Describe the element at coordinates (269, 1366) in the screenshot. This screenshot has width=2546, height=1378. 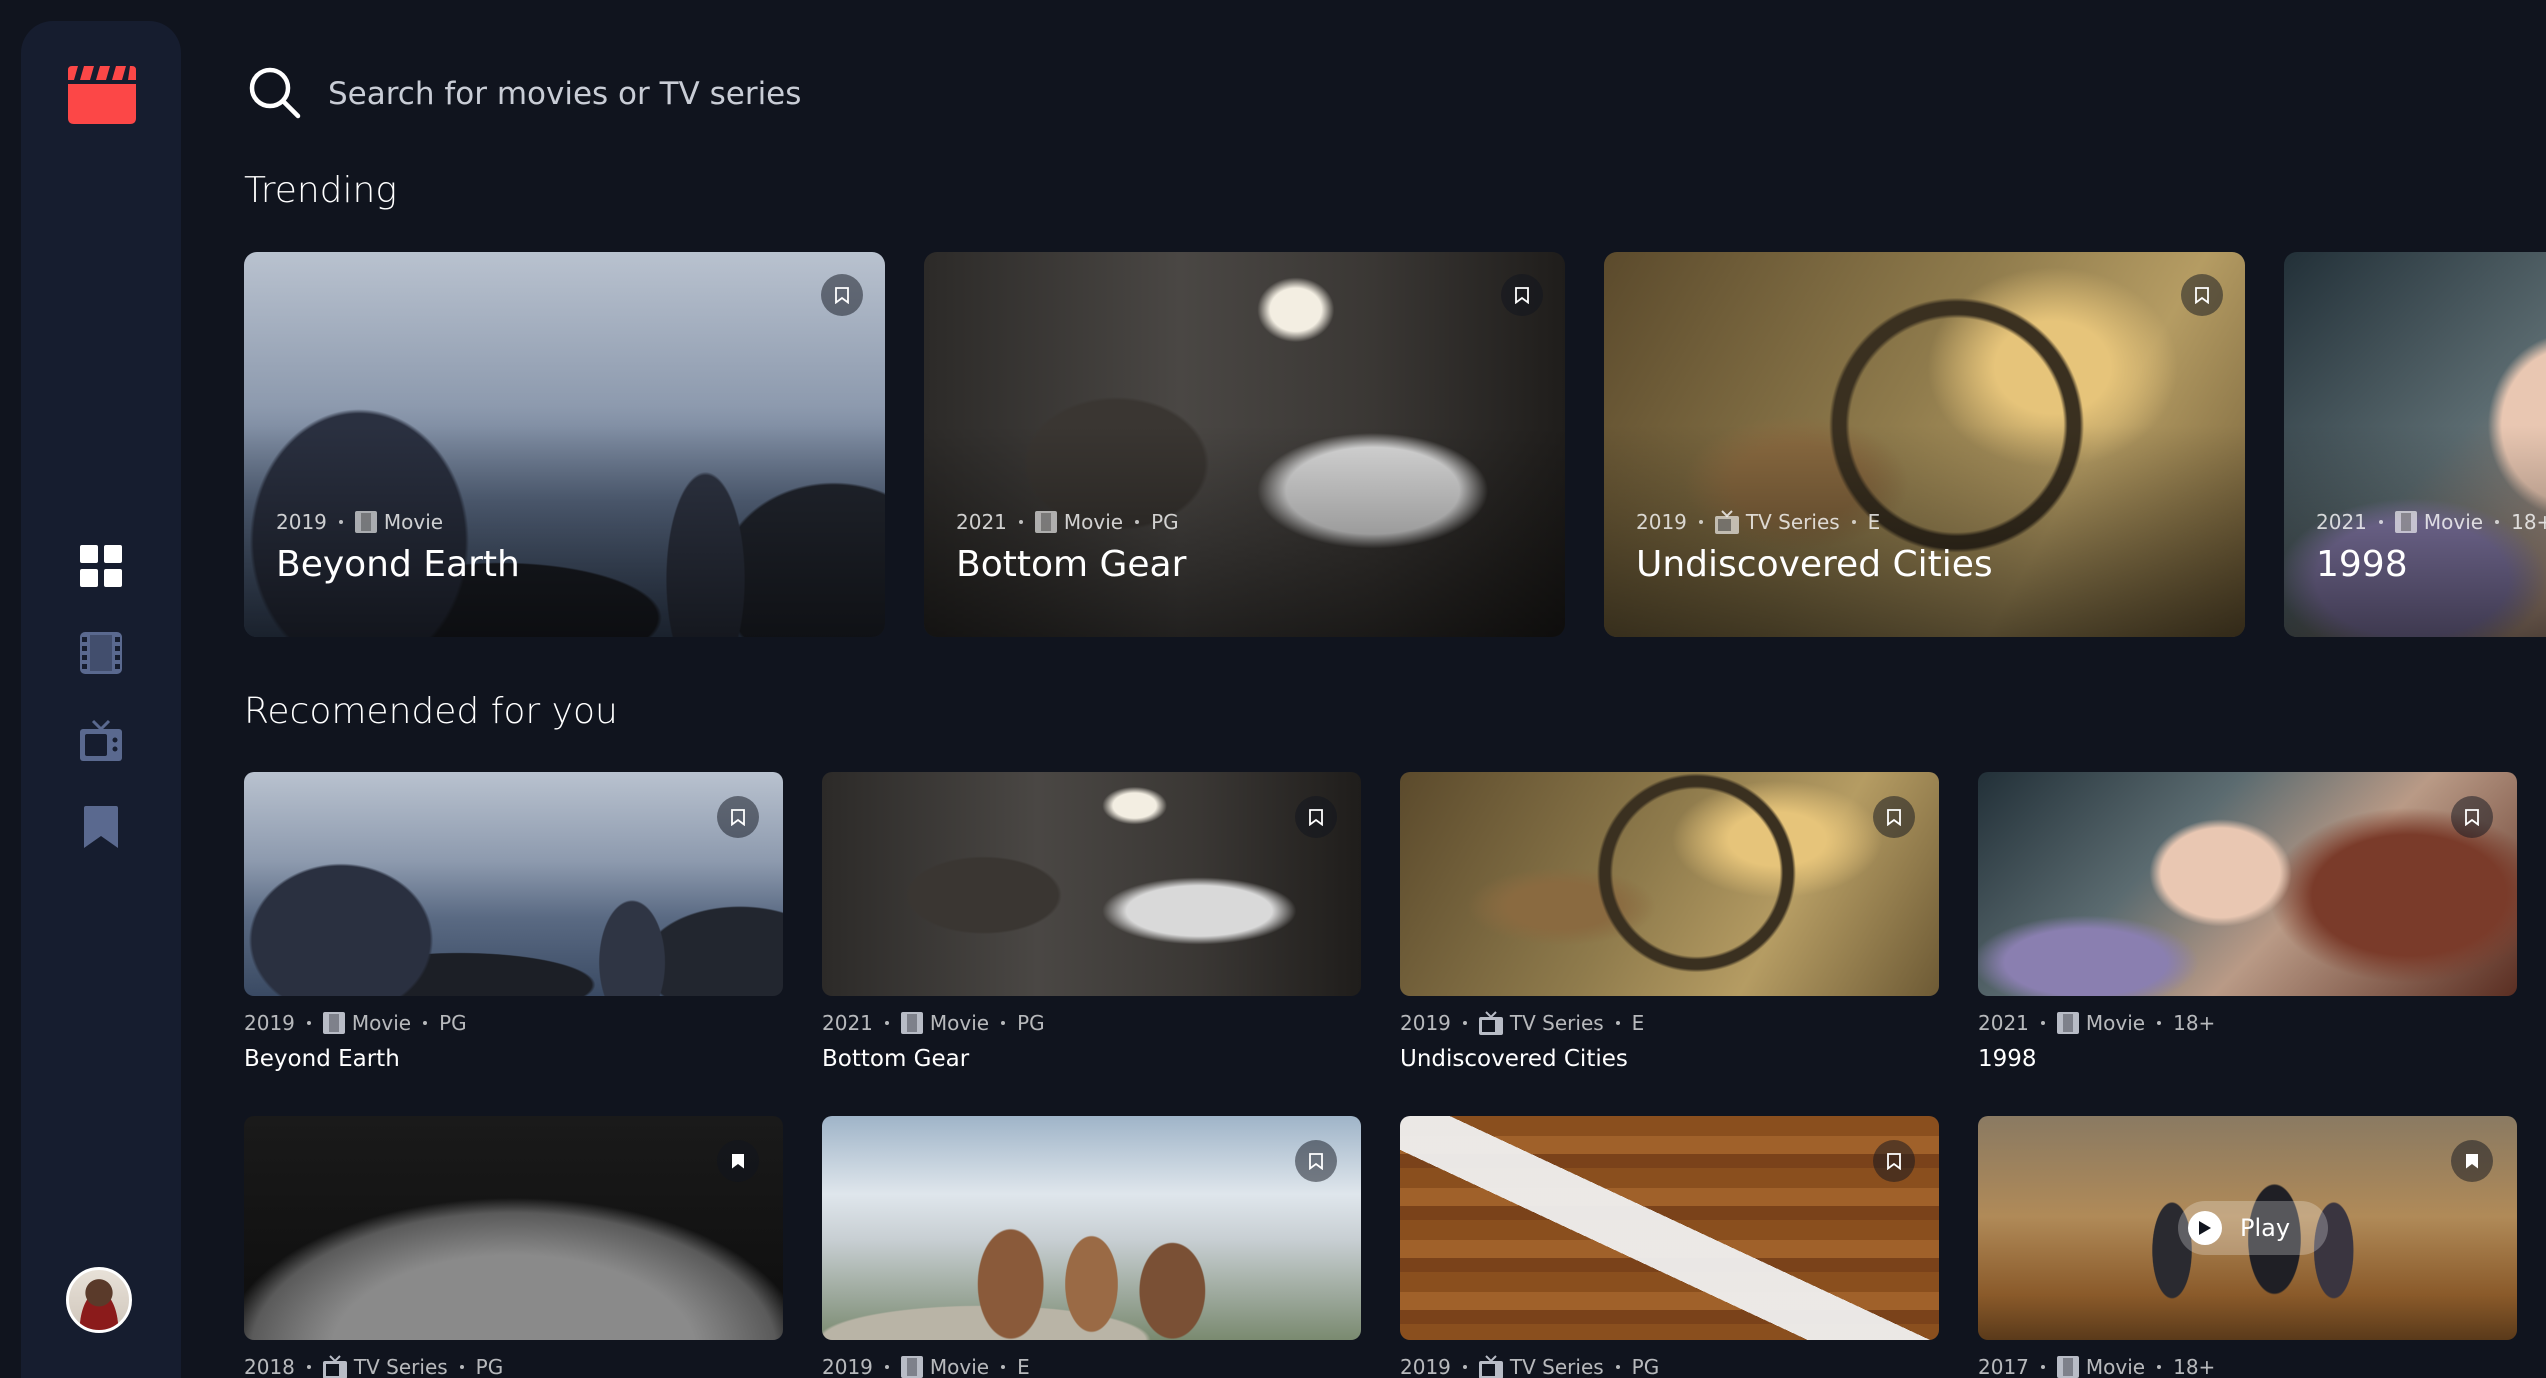
I see `card-year: 2018` at that location.